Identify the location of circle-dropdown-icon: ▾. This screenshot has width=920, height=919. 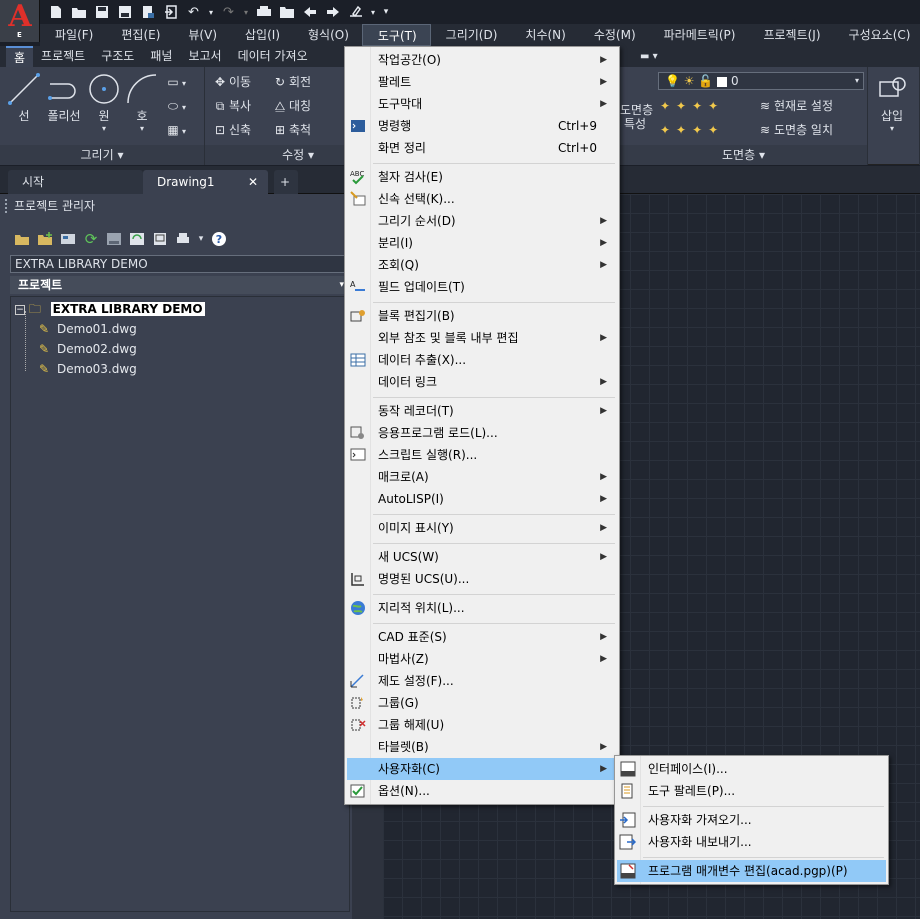
(104, 128).